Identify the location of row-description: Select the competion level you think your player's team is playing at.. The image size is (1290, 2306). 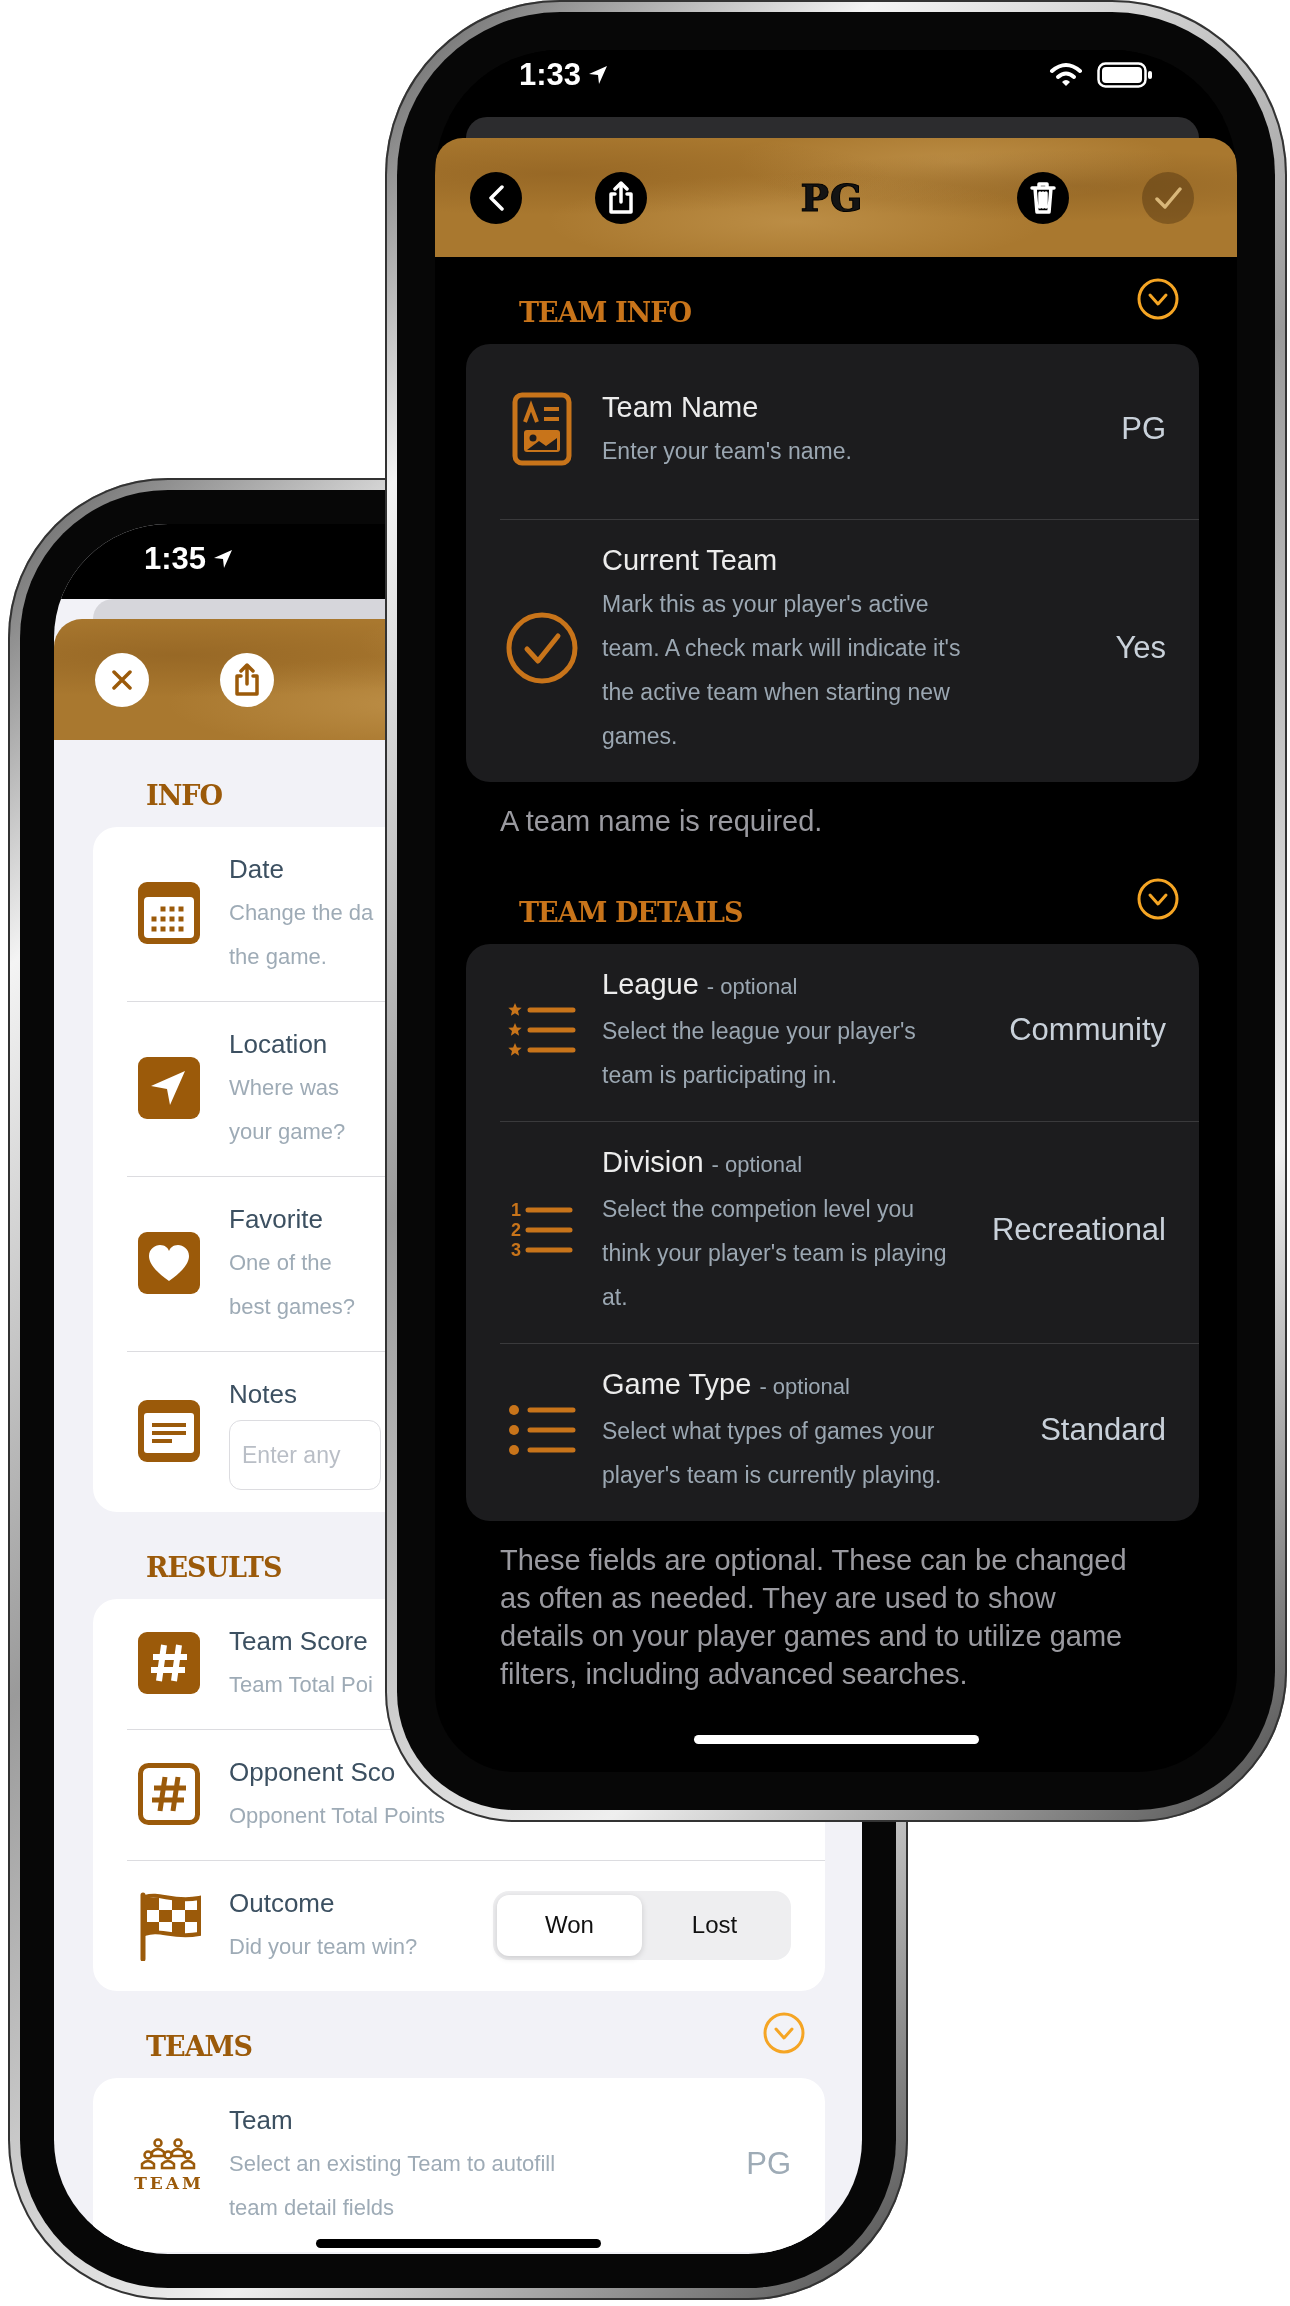
(775, 1253).